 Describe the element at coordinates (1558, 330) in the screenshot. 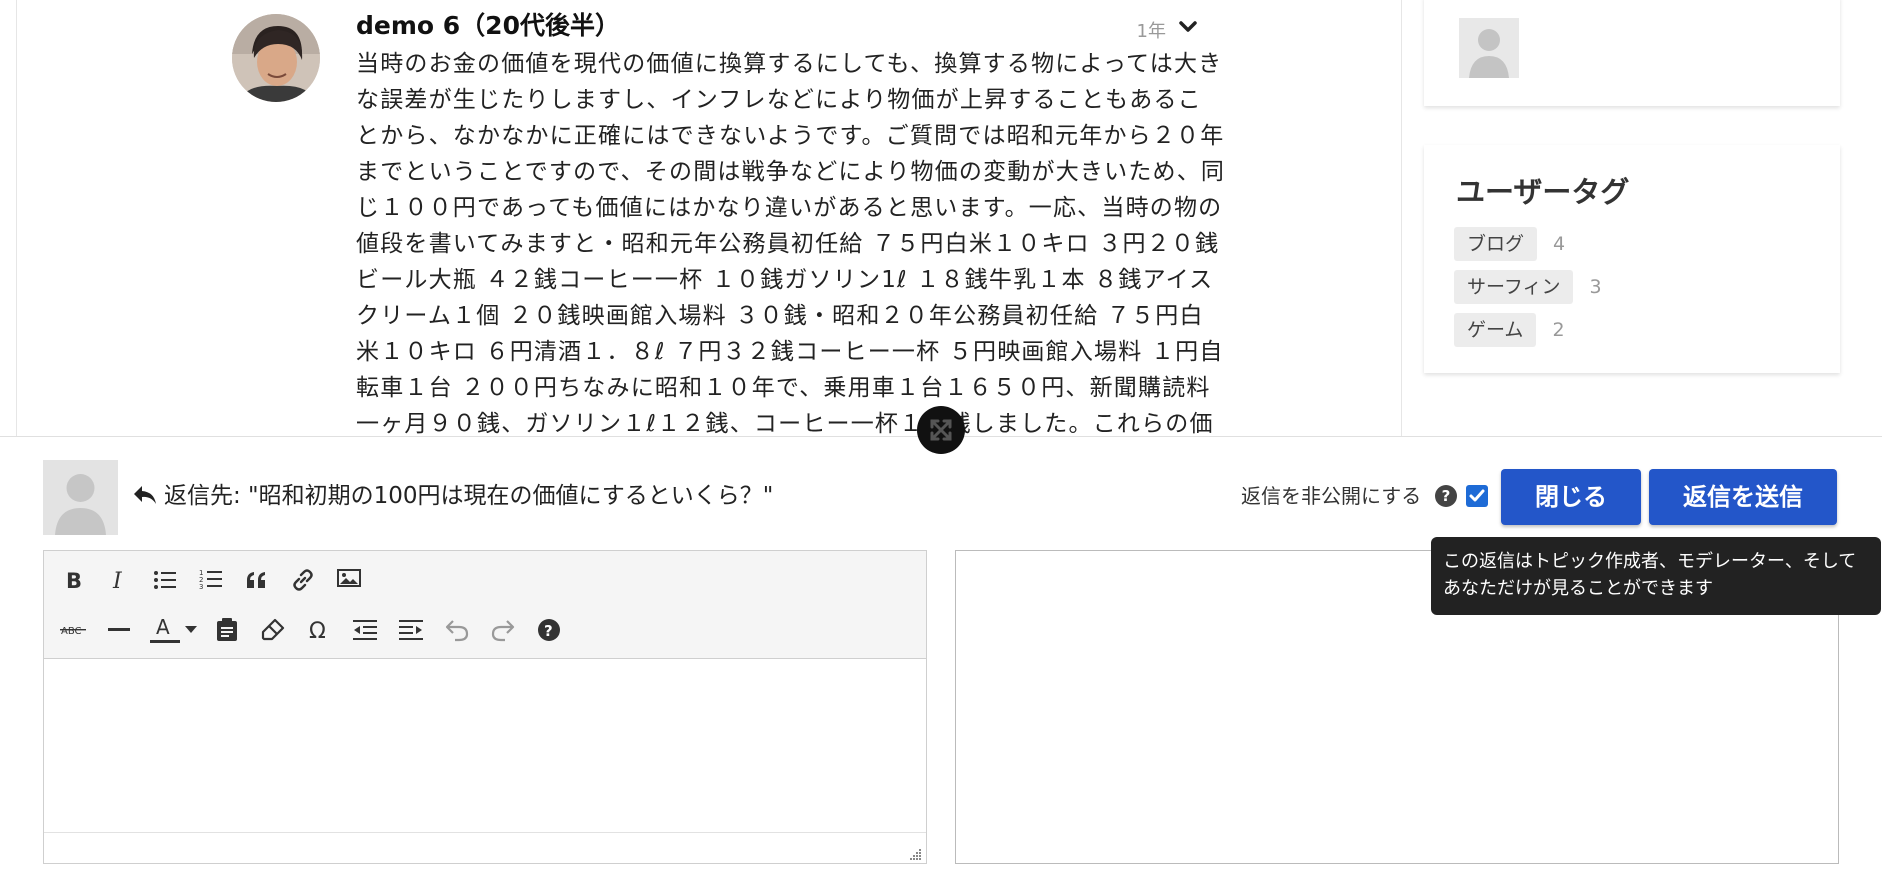

I see `tag-count: 2` at that location.